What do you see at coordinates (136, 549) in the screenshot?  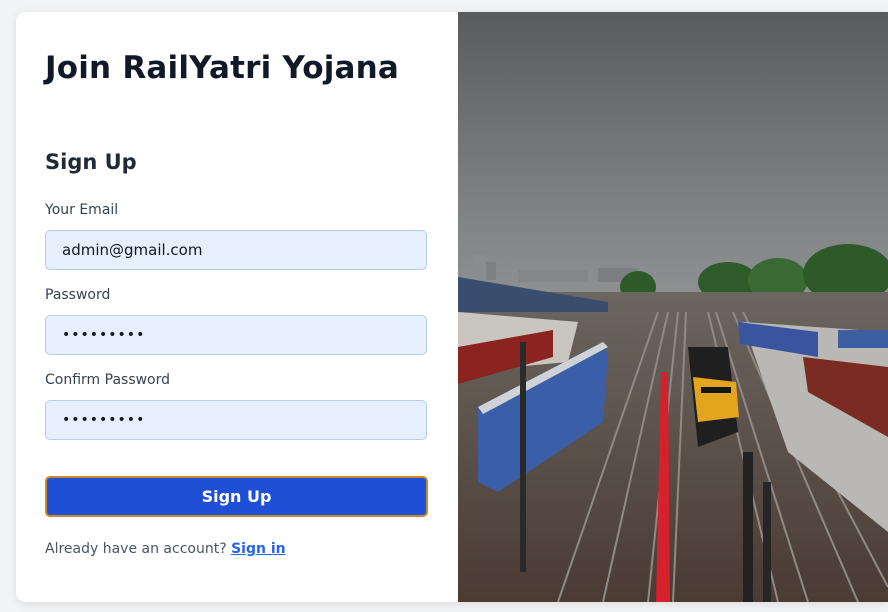 I see `signin-prompt-text: Already have an account?` at bounding box center [136, 549].